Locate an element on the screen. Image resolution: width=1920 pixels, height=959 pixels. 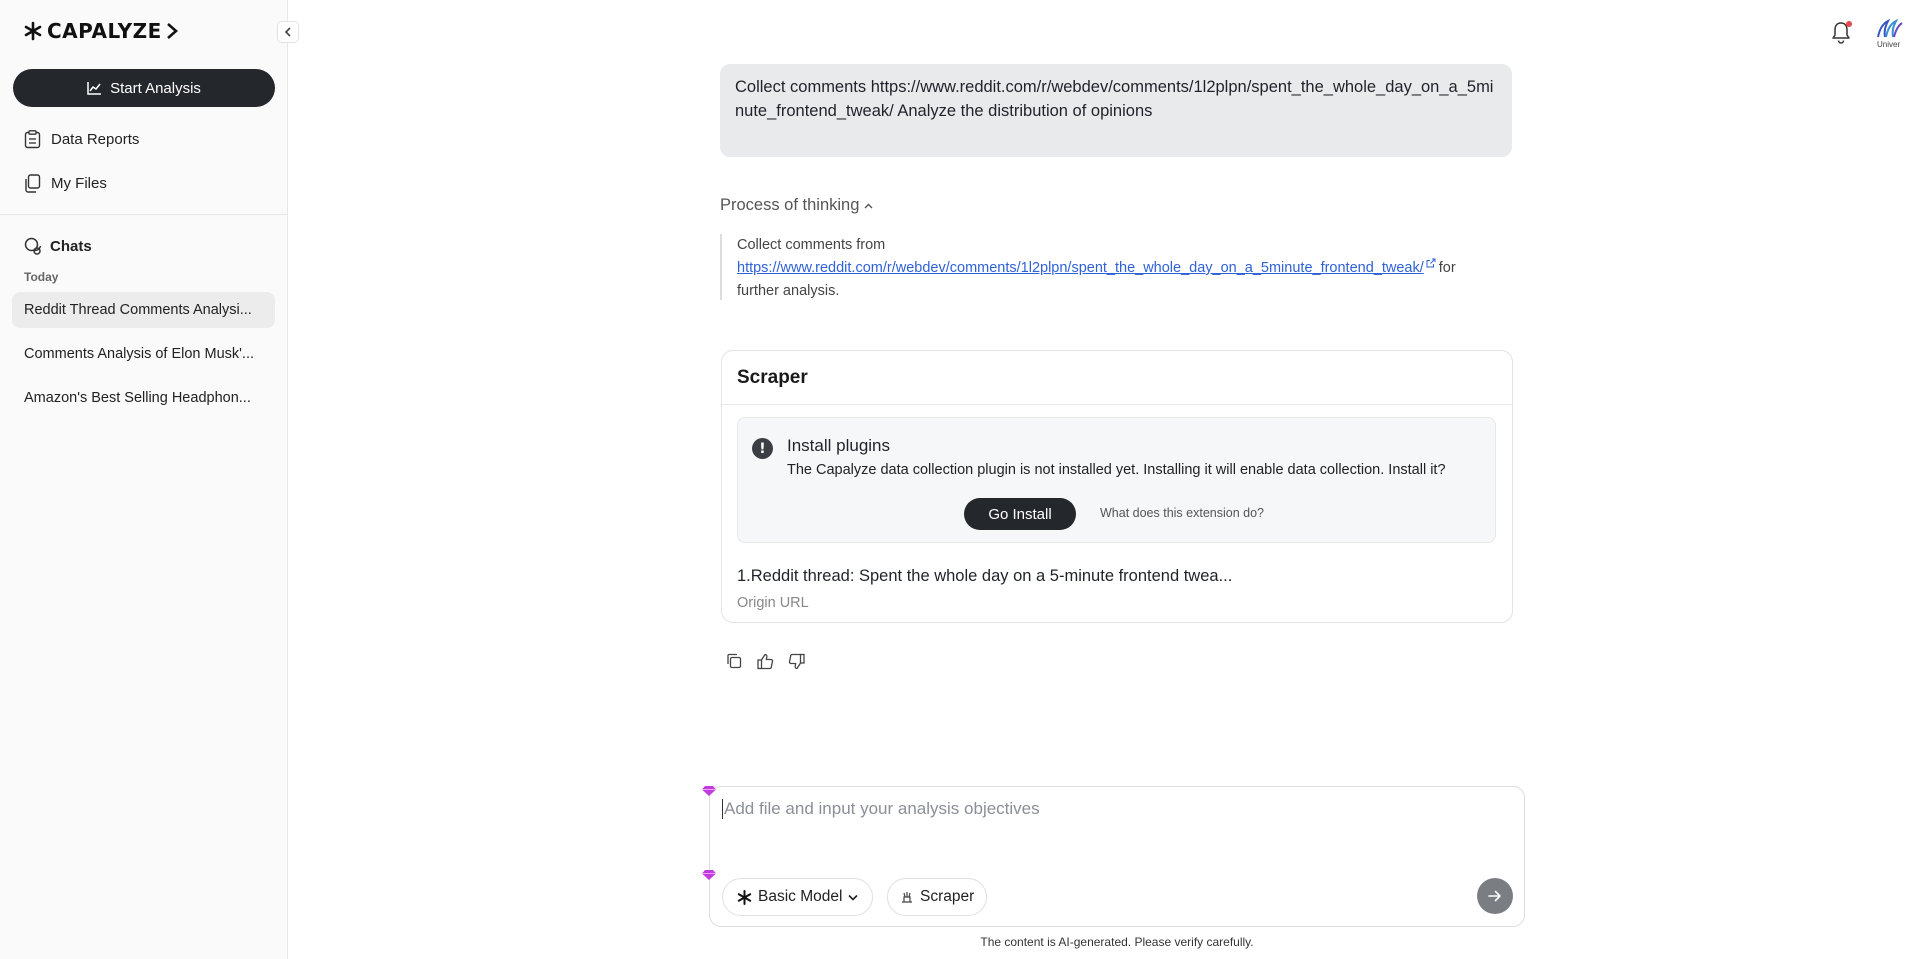
asterisk-icon is located at coordinates (744, 897).